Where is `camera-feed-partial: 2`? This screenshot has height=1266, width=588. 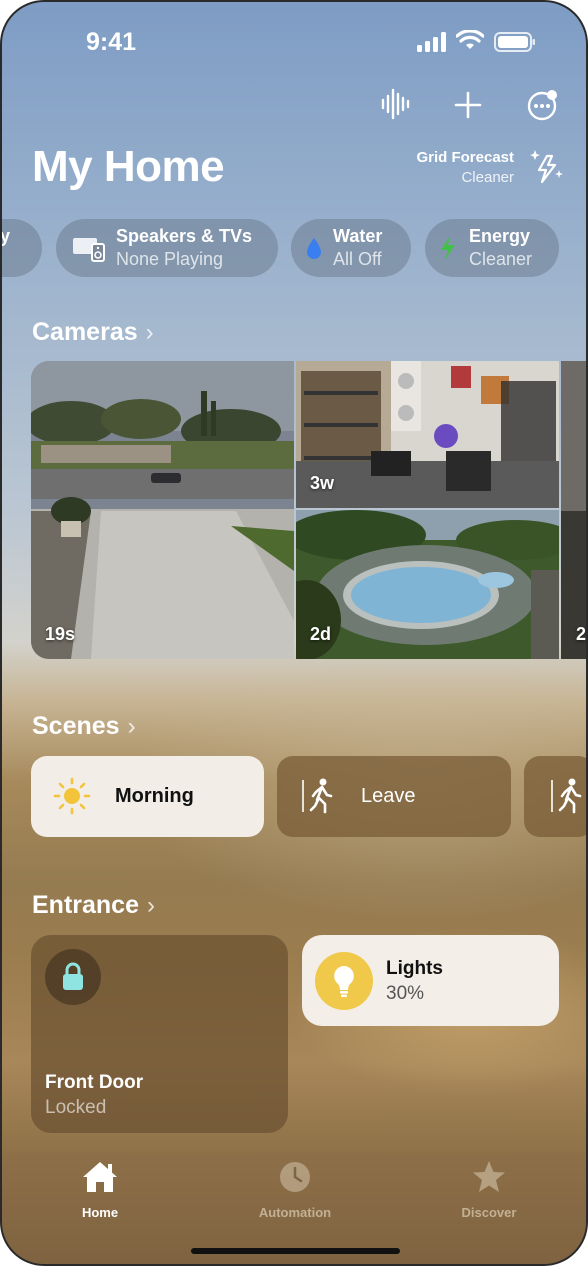
camera-feed-partial: 2 is located at coordinates (574, 510).